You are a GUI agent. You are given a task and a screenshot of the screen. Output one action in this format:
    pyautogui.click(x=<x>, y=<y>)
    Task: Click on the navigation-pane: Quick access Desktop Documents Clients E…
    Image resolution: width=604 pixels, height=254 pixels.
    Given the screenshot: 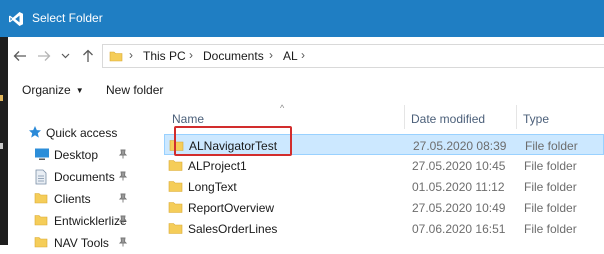 What is the action you would take?
    pyautogui.click(x=79, y=177)
    